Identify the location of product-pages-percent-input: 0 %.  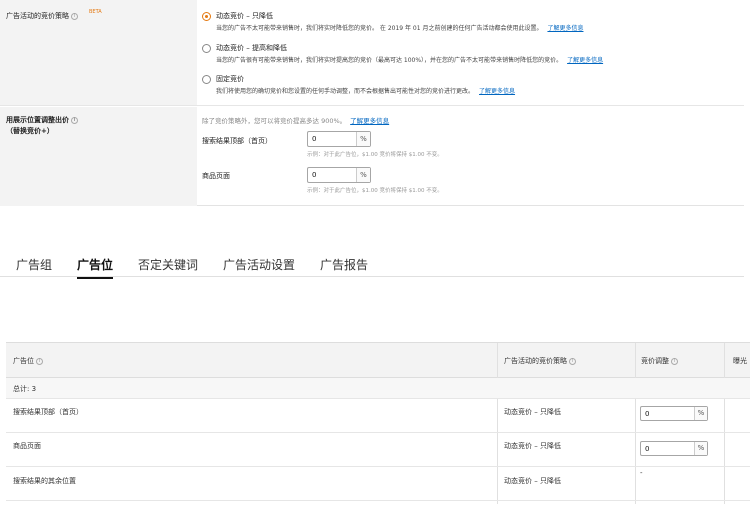
(339, 175).